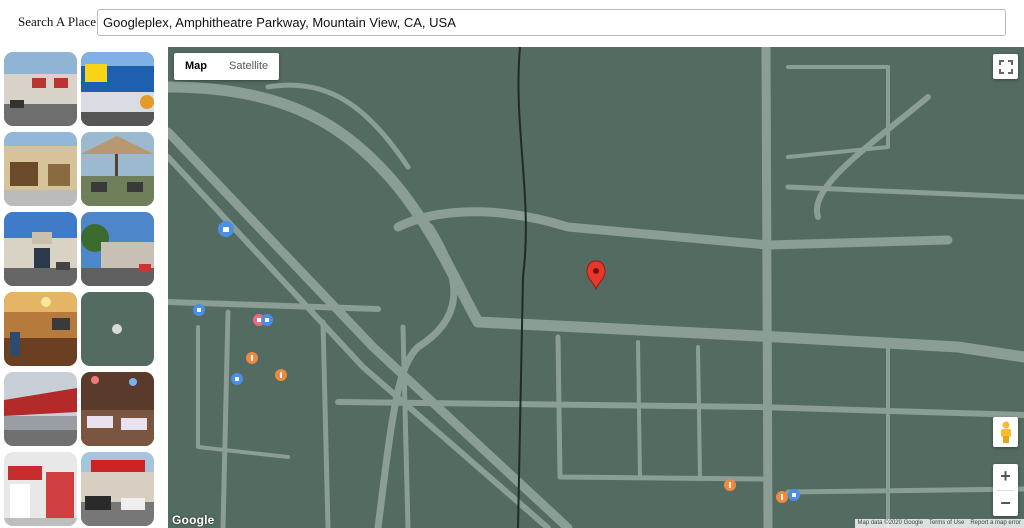 The image size is (1024, 528). Describe the element at coordinates (522, 287) in the screenshot. I see `map-creek` at that location.